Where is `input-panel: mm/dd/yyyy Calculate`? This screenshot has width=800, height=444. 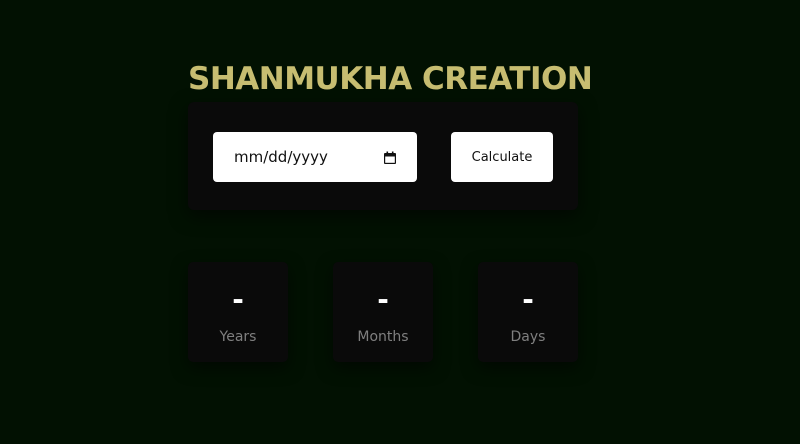
input-panel: mm/dd/yyyy Calculate is located at coordinates (383, 156).